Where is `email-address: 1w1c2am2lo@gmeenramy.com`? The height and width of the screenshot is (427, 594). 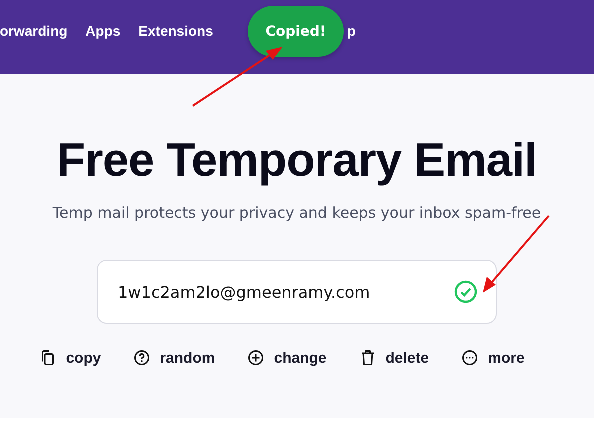
email-address: 1w1c2am2lo@gmeenramy.com is located at coordinates (244, 292).